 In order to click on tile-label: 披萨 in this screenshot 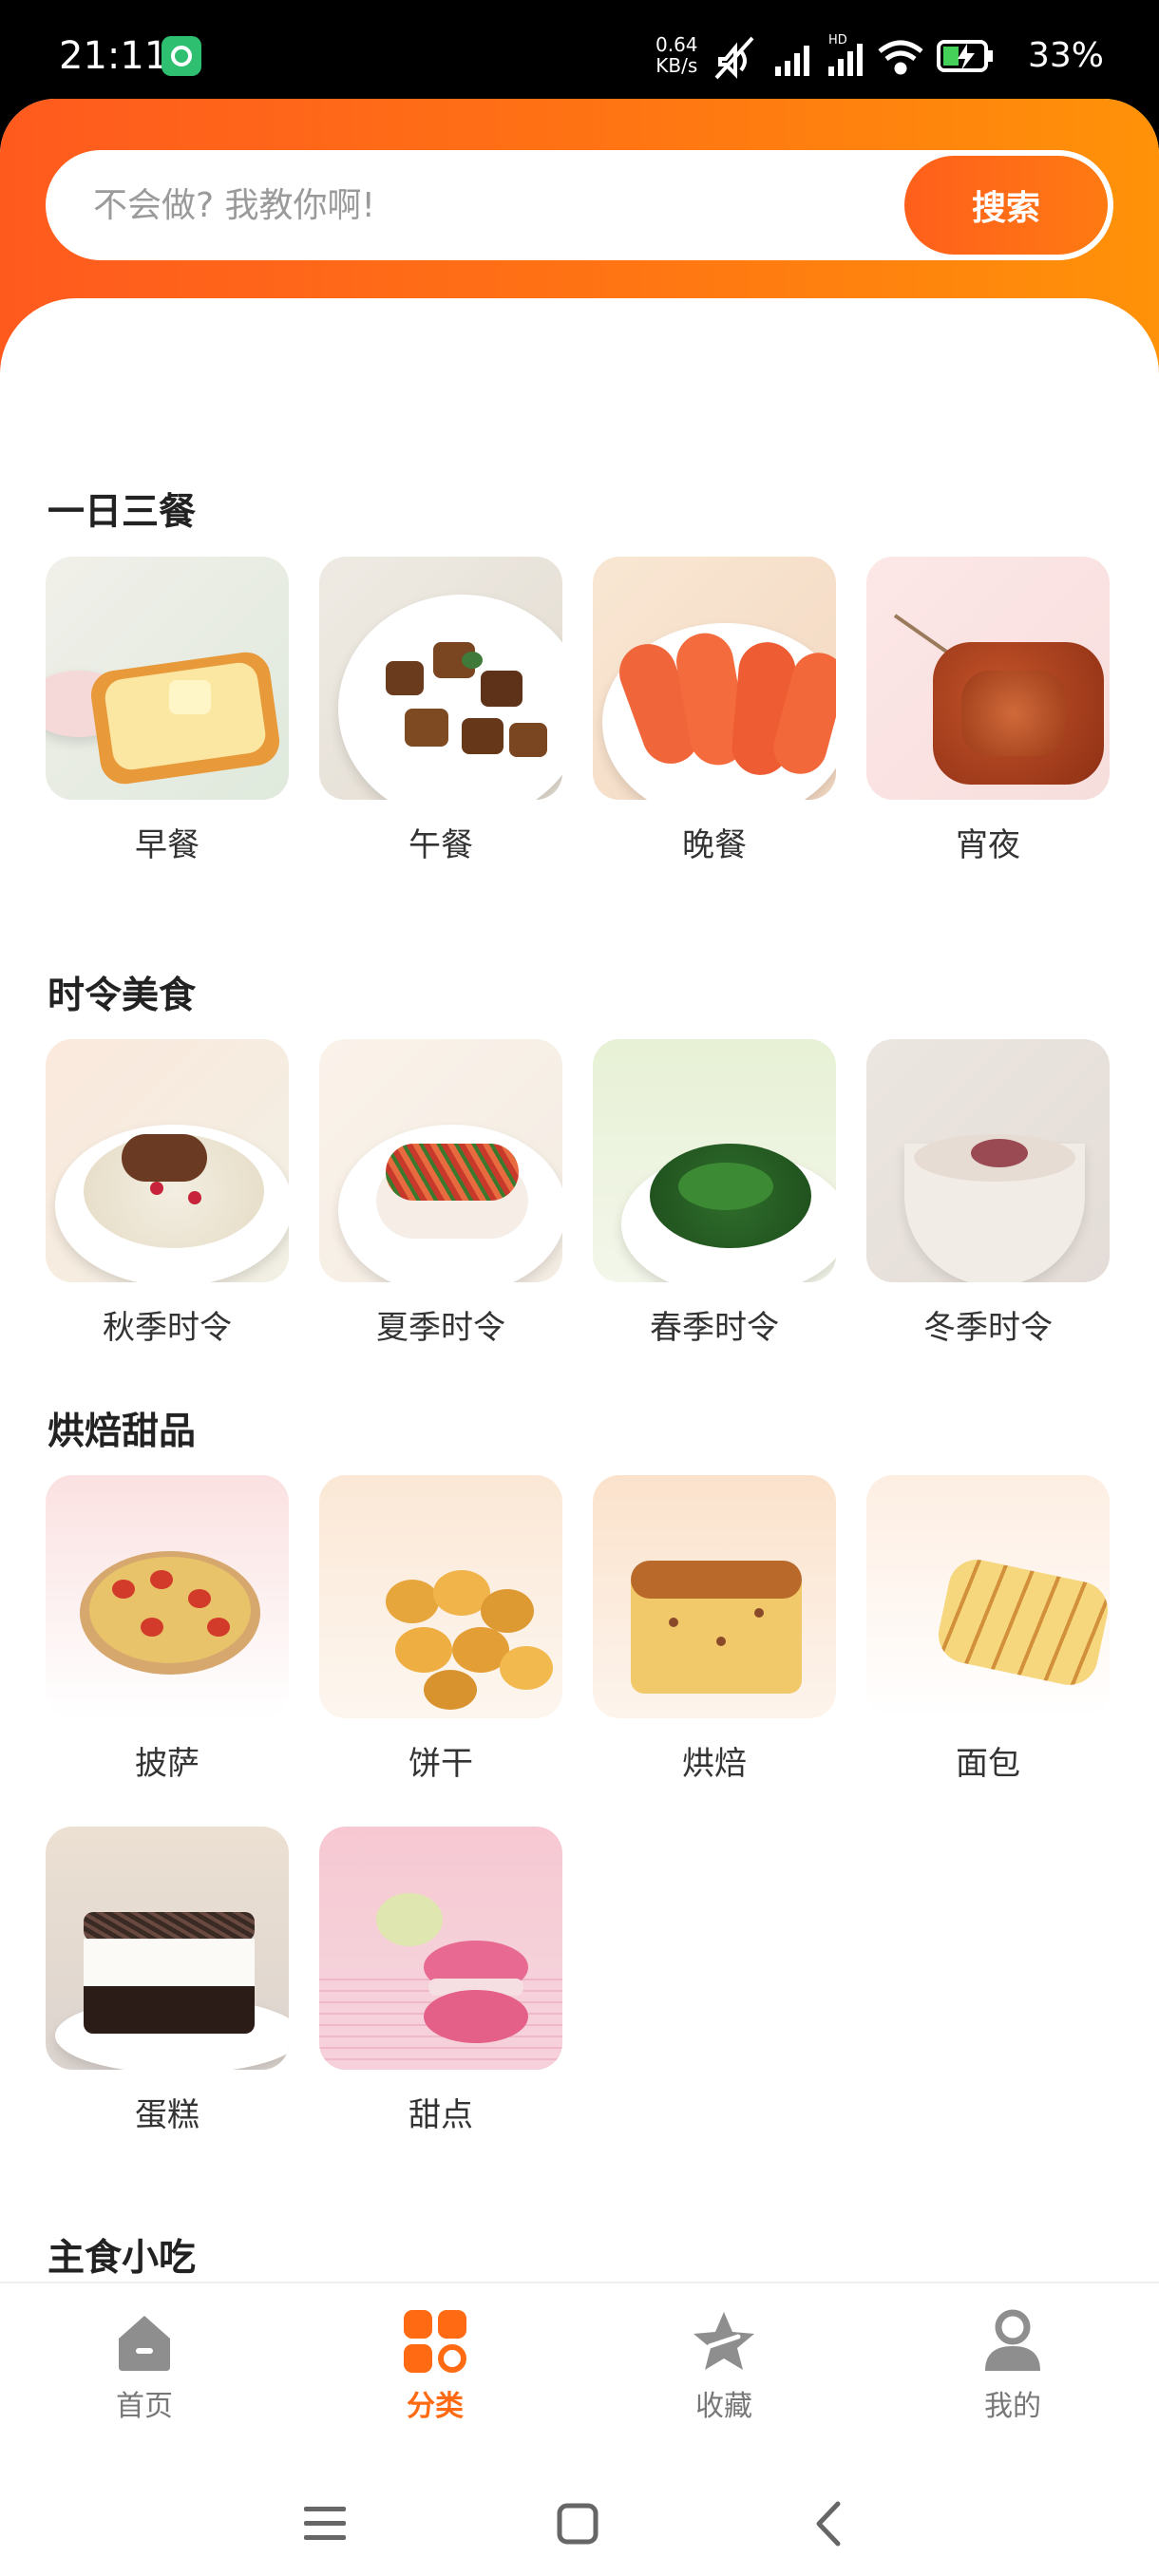, I will do `click(167, 1764)`.